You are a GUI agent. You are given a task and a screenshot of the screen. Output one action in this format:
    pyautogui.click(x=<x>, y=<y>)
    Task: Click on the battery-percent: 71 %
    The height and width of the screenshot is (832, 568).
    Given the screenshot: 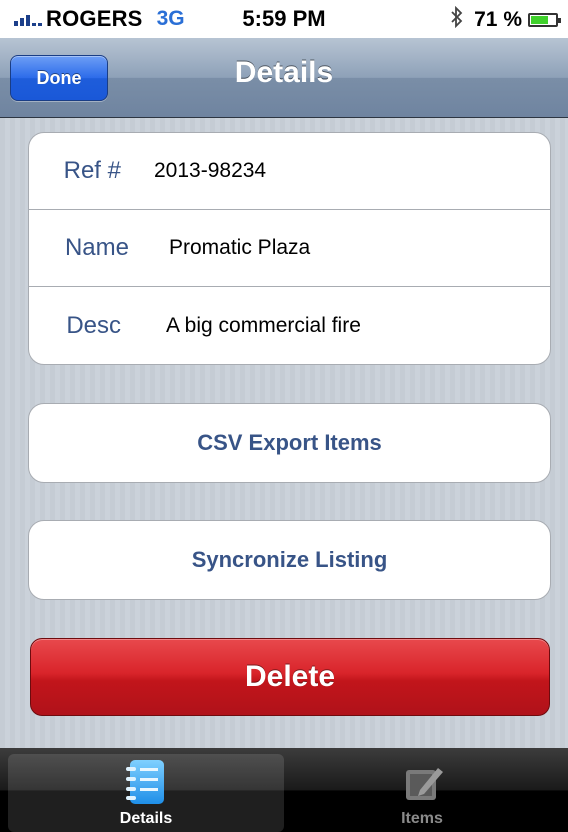 What is the action you would take?
    pyautogui.click(x=498, y=19)
    